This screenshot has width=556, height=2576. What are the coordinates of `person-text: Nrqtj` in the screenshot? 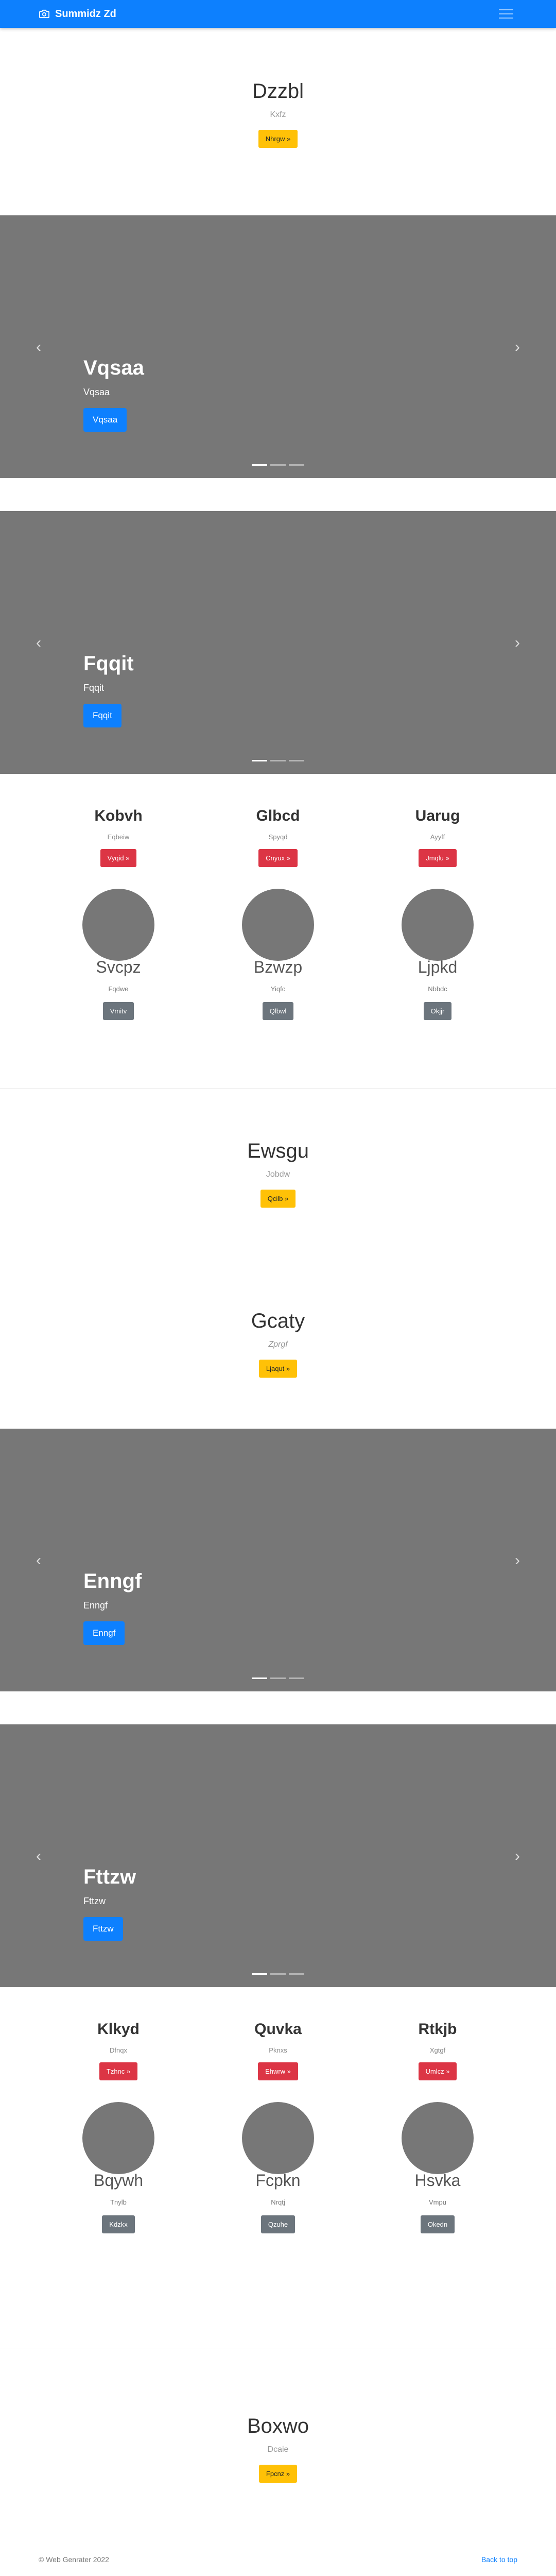 It's located at (278, 2202).